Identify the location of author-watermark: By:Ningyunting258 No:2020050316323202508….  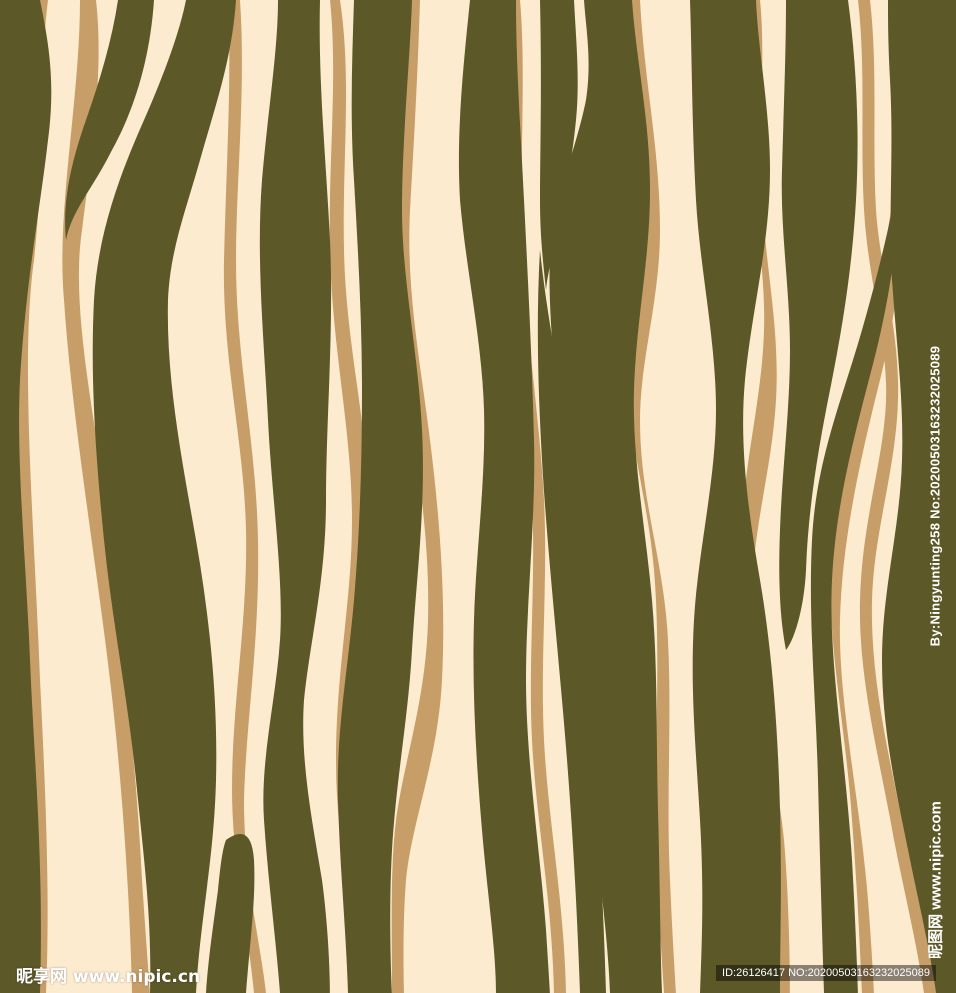
(935, 496).